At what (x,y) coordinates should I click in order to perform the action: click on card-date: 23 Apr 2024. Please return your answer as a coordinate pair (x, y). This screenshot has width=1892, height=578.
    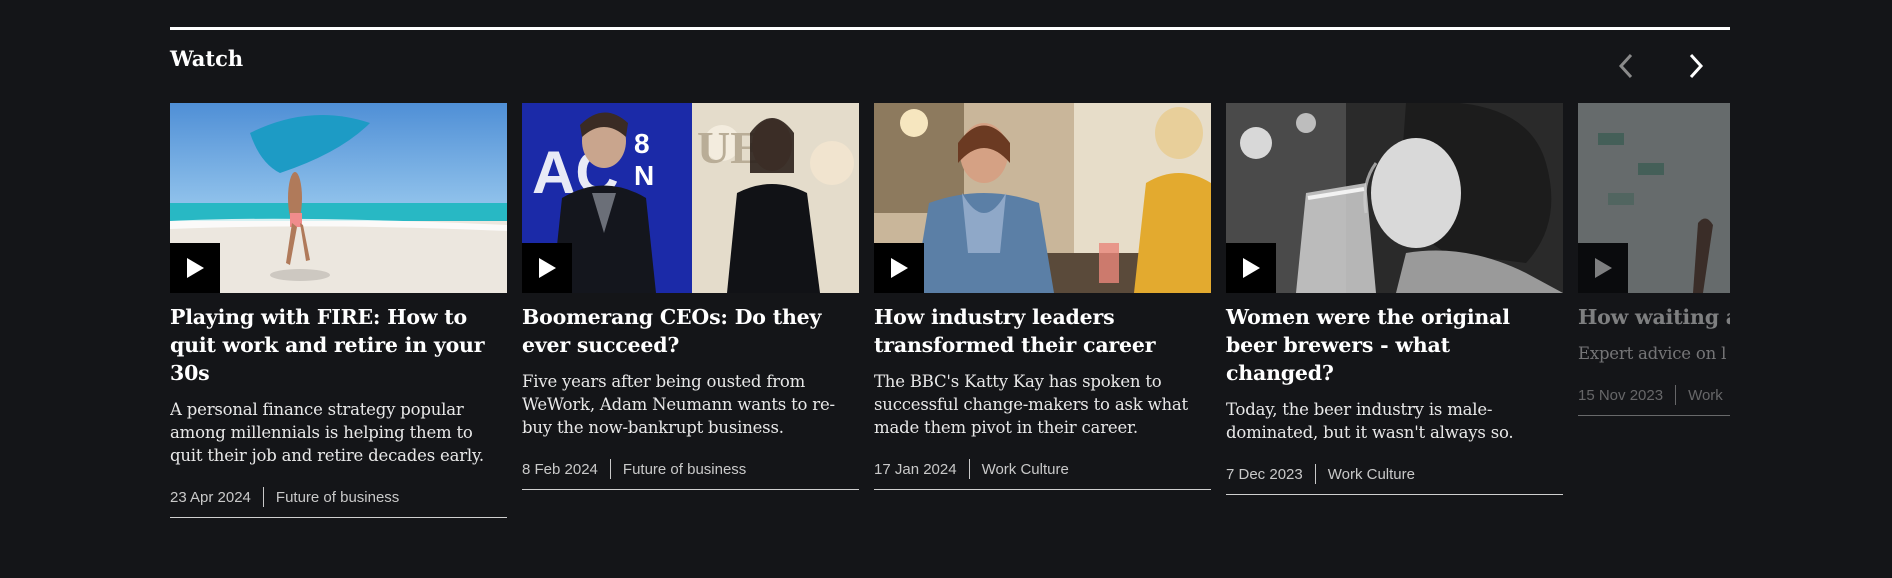
    Looking at the image, I should click on (210, 497).